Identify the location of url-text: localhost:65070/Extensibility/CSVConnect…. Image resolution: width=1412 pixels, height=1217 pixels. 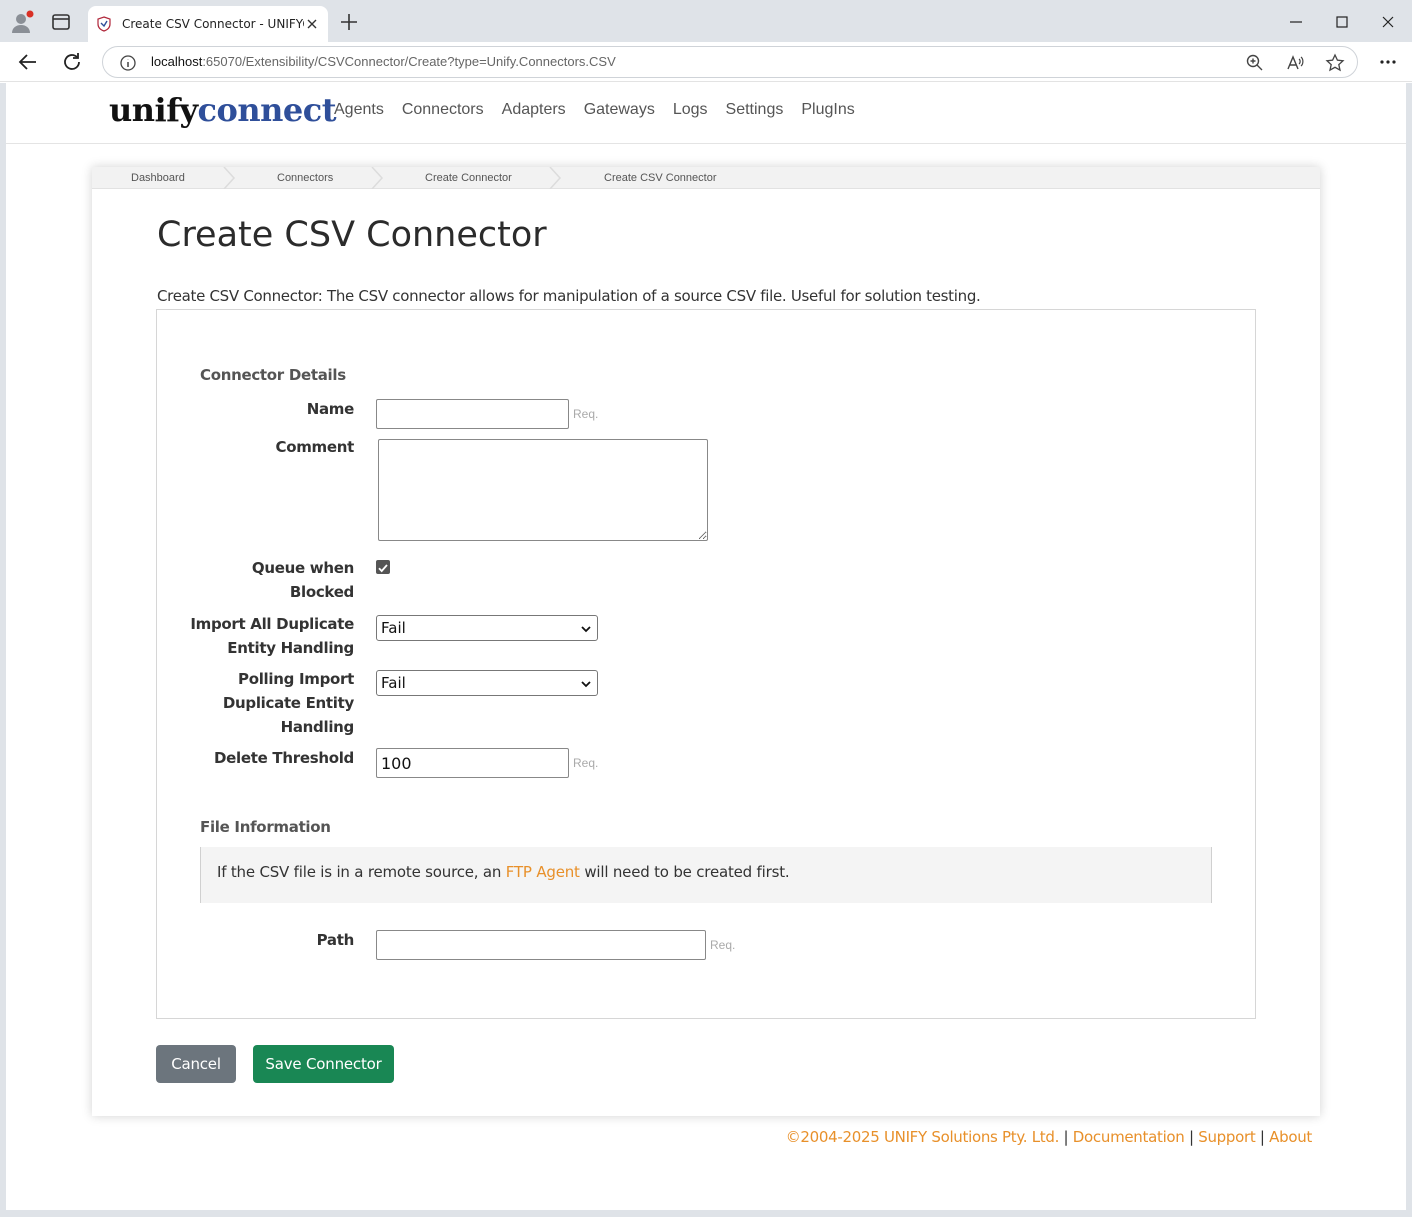
(383, 61).